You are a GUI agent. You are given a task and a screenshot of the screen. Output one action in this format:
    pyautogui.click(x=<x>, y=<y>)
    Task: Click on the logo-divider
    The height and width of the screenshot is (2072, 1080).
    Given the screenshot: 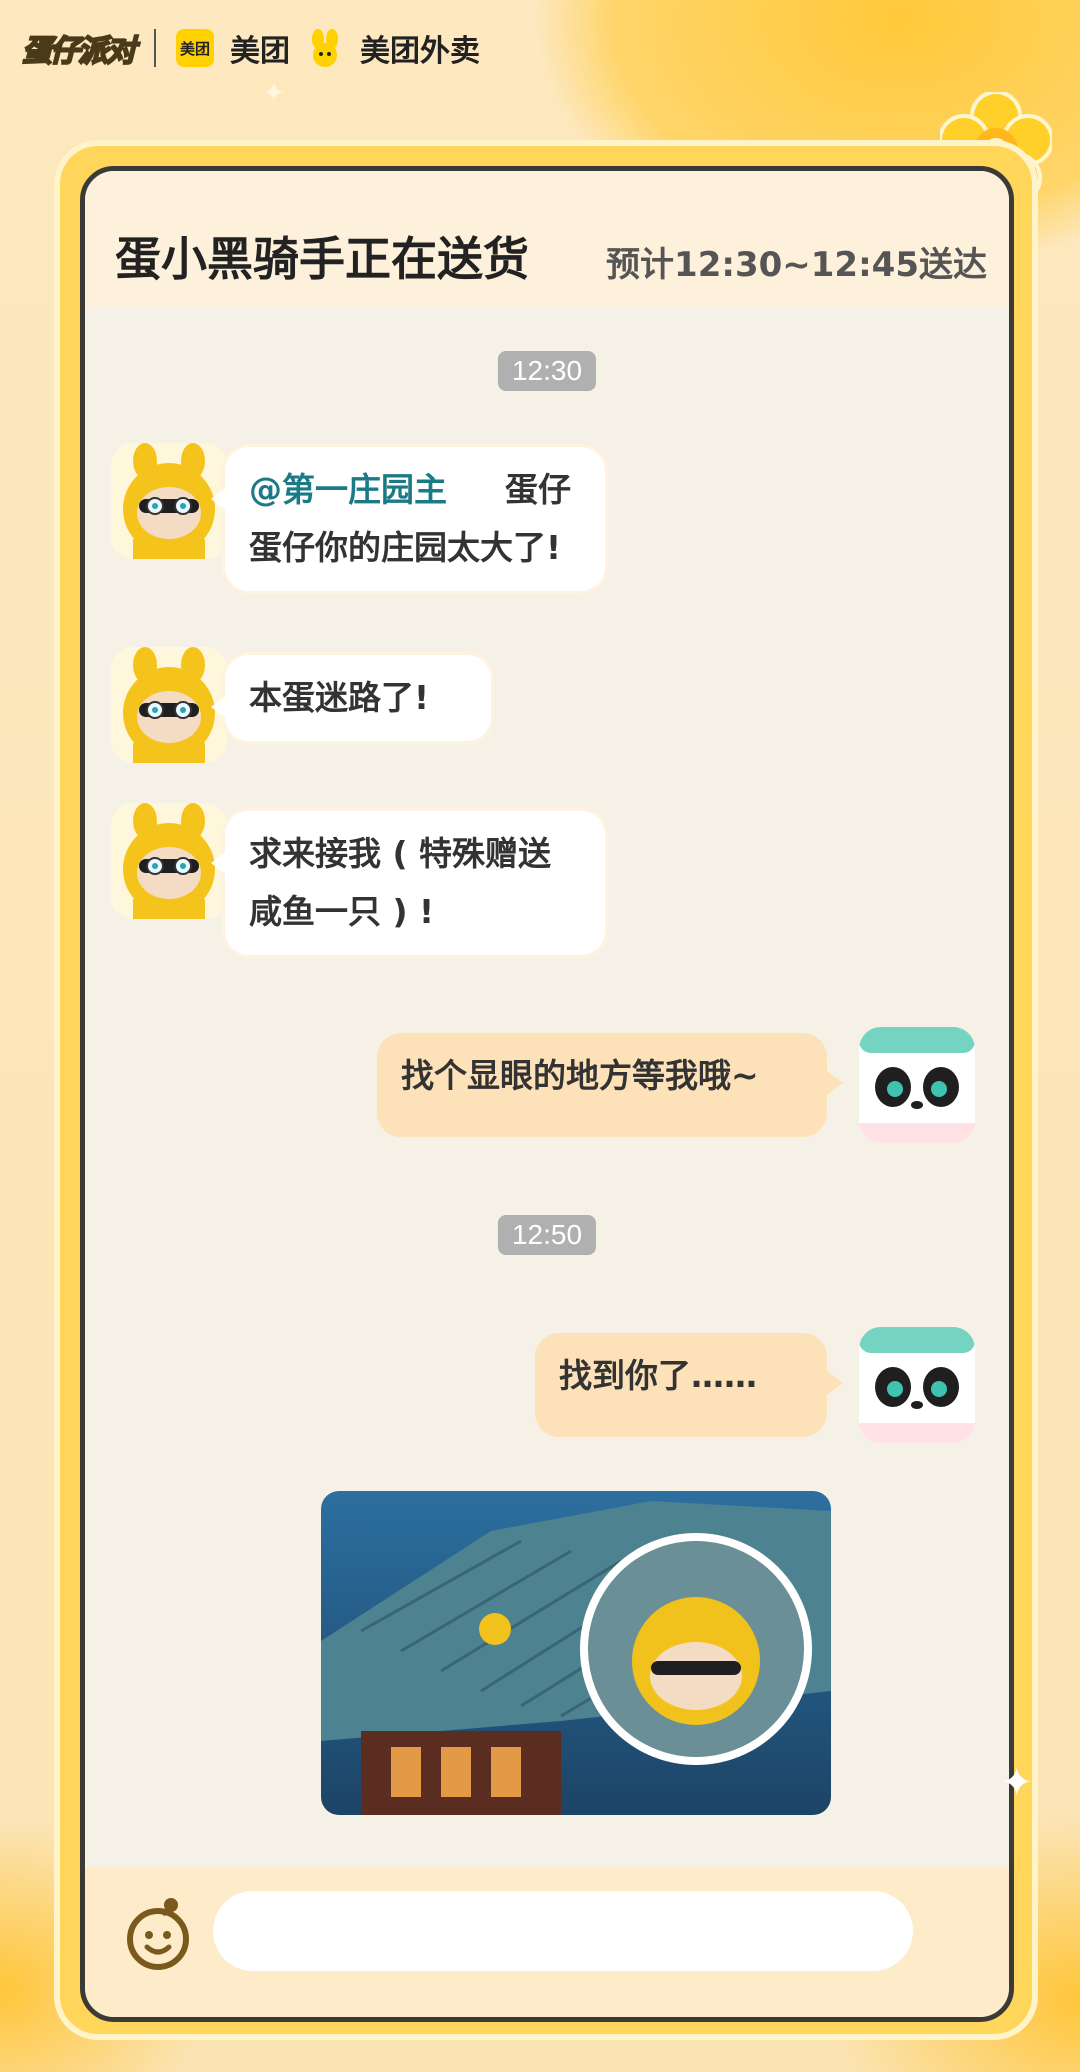 What is the action you would take?
    pyautogui.click(x=155, y=48)
    